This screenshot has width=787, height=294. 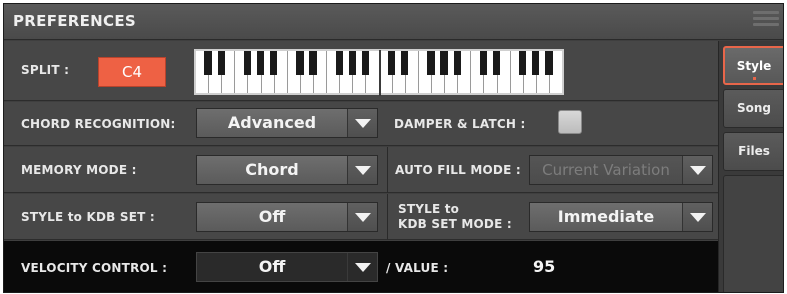 I want to click on style-kdb-set-mode-dropdown: Immediate, so click(x=621, y=217).